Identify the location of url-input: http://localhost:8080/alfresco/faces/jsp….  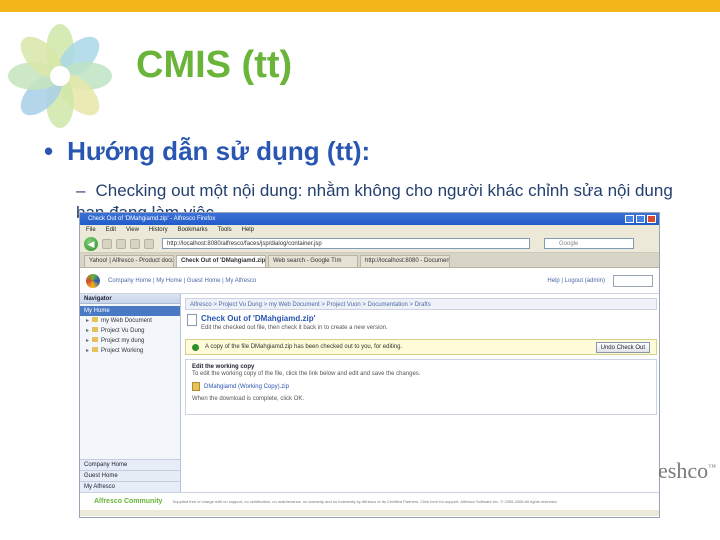
(346, 243).